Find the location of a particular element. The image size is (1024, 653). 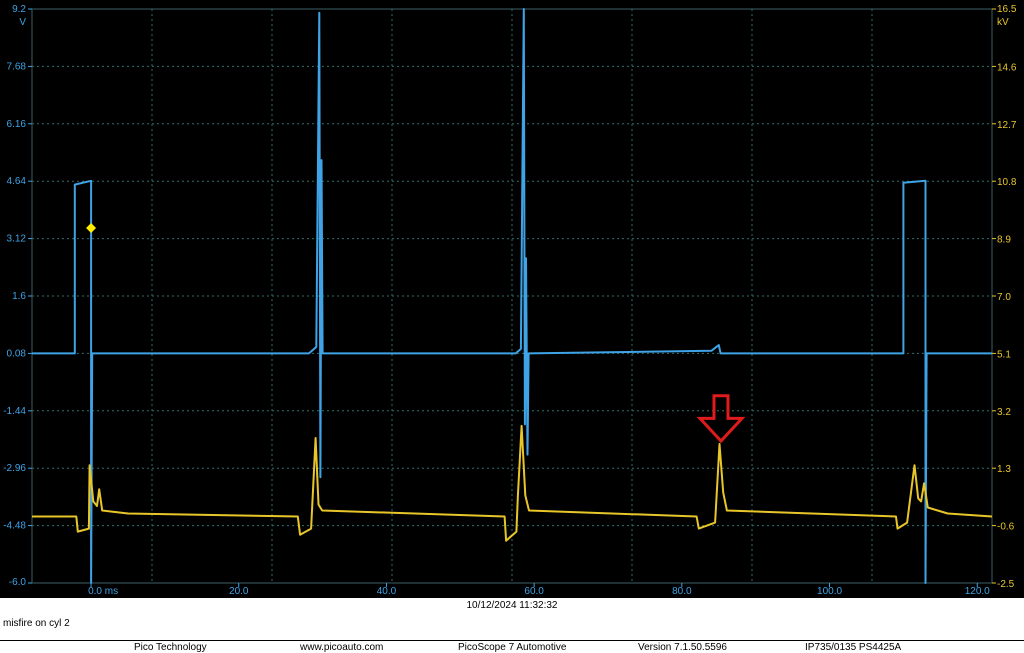

right-axis-tick-label: 3.2 is located at coordinates (1004, 412).